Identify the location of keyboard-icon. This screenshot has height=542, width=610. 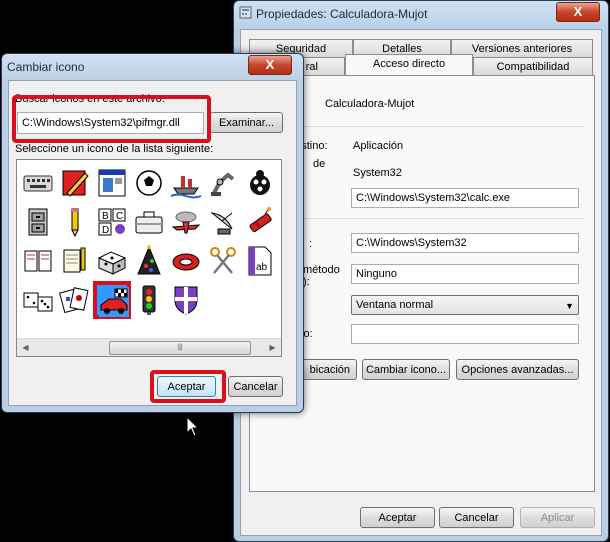
(38, 183).